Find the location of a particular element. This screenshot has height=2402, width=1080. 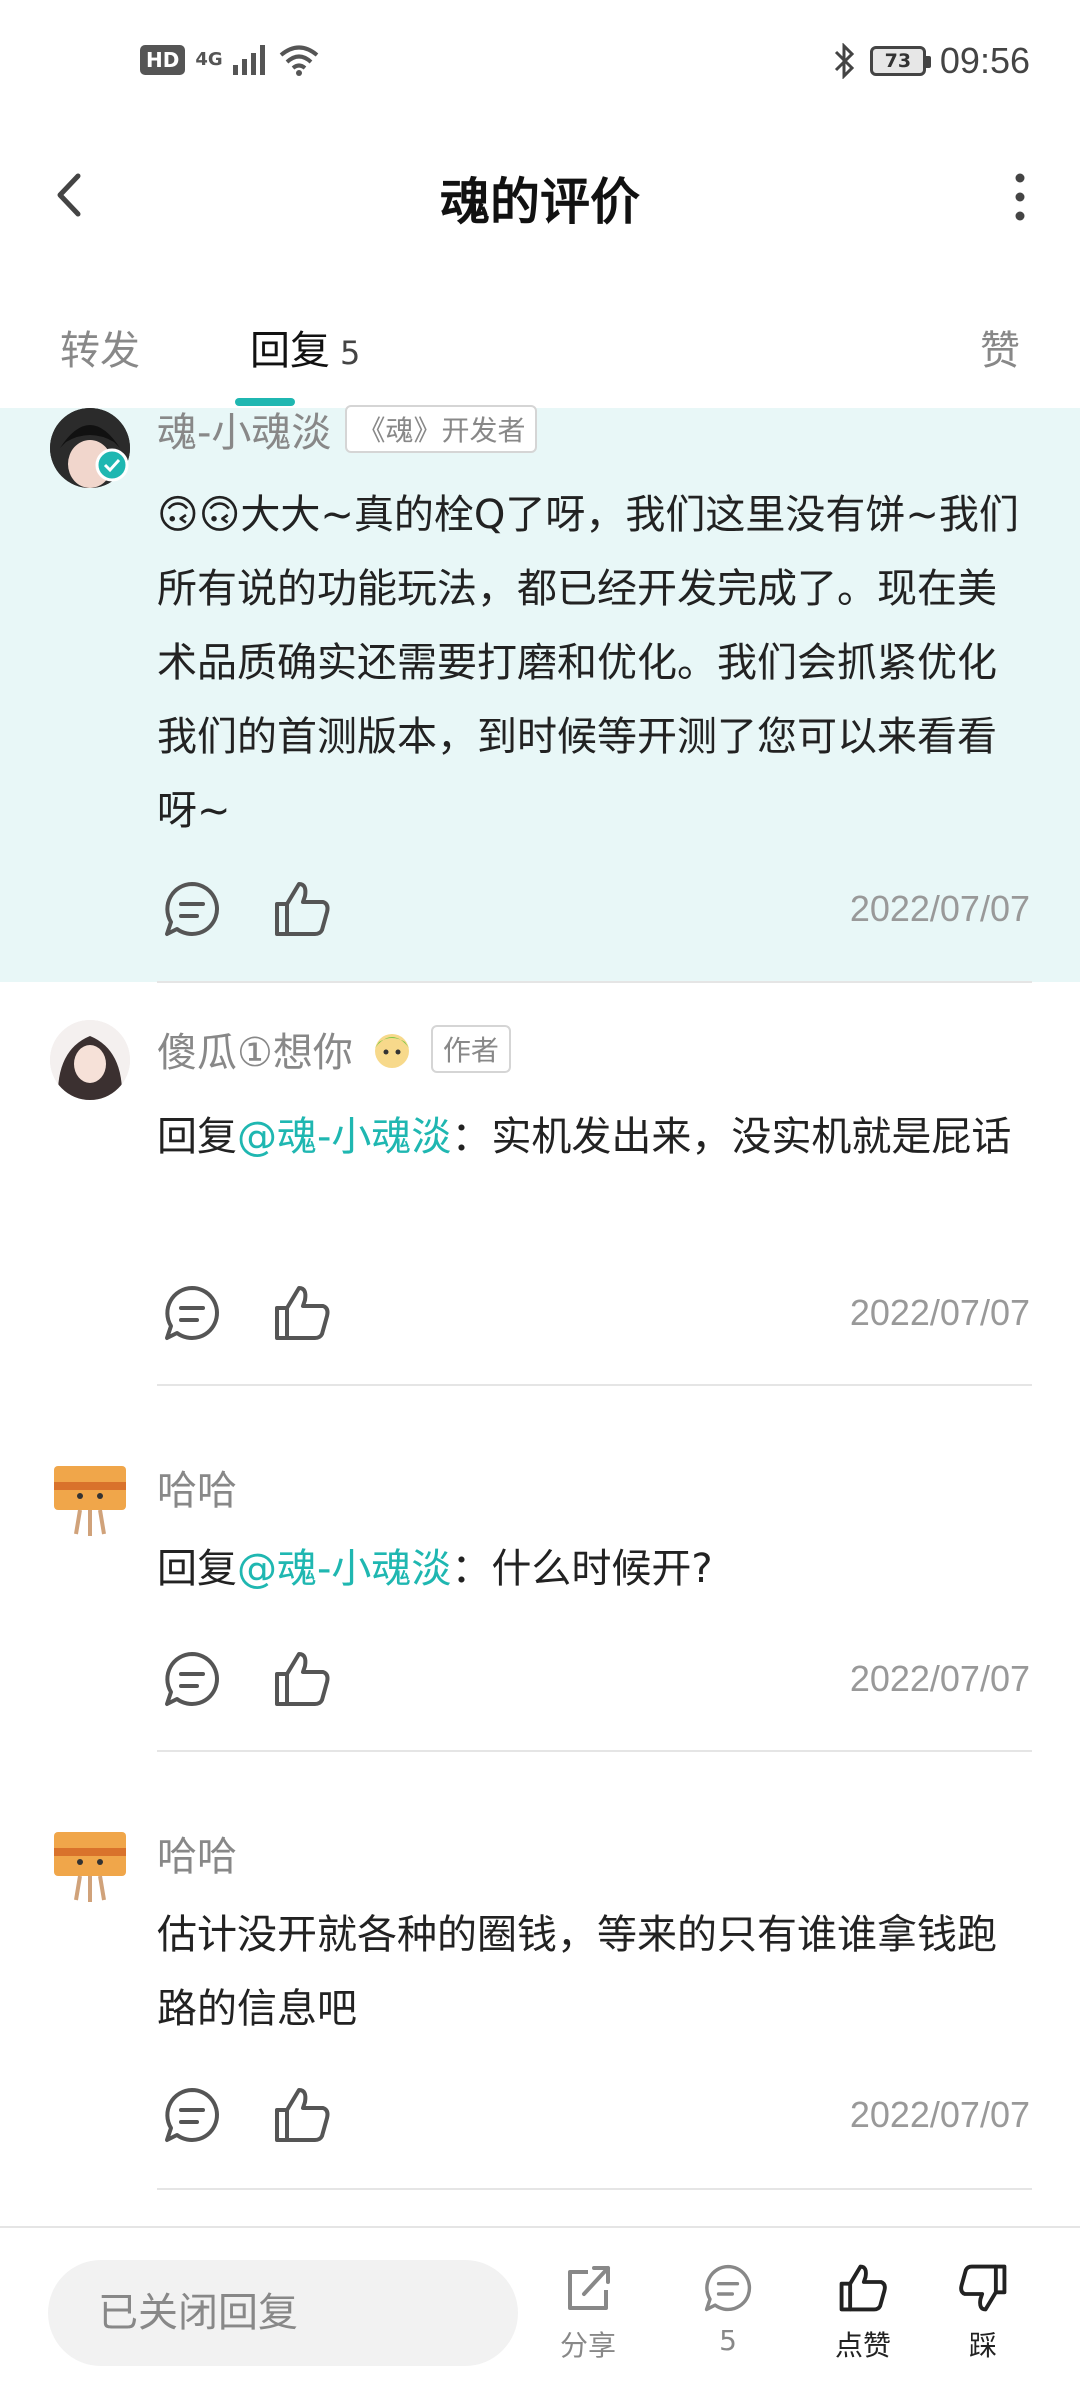

author-row: 魂-小魂淡 《魂》开发者 is located at coordinates (347, 429).